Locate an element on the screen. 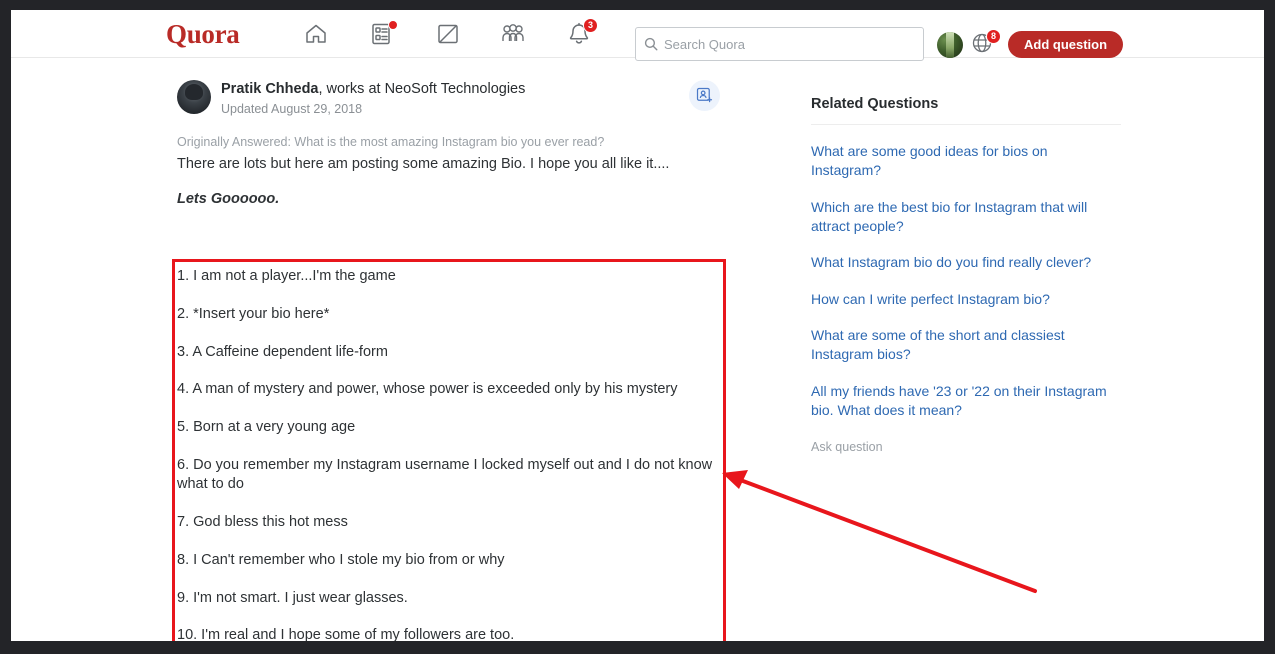 This screenshot has height=654, width=1275. ask-question-link: Ask question is located at coordinates (966, 447).